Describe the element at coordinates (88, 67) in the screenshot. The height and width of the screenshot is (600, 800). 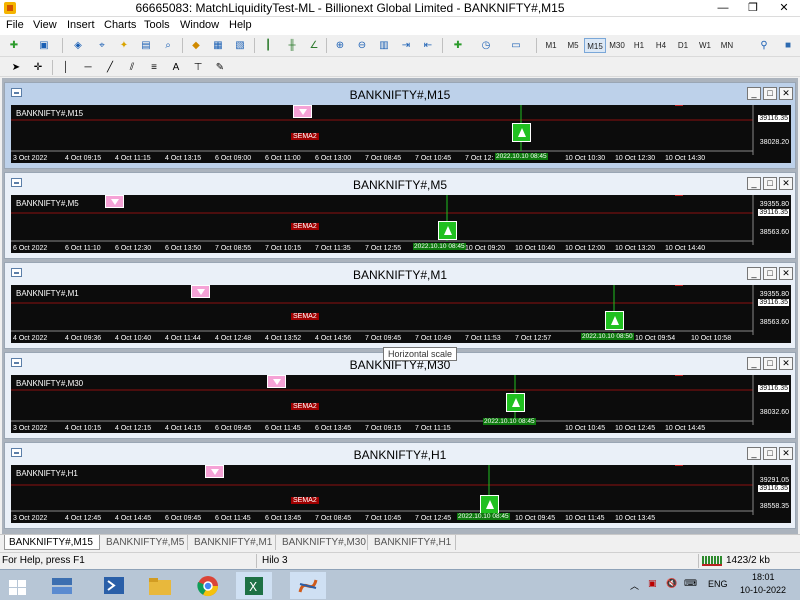
I see `horizontal-line-icon: ─` at that location.